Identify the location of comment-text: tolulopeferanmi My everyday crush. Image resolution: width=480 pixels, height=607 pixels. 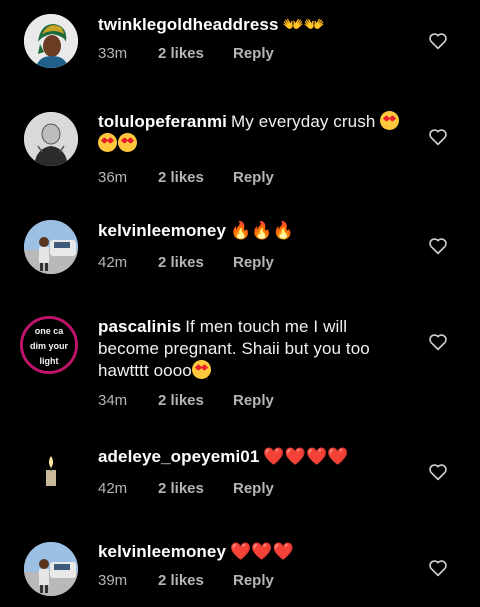
(257, 133).